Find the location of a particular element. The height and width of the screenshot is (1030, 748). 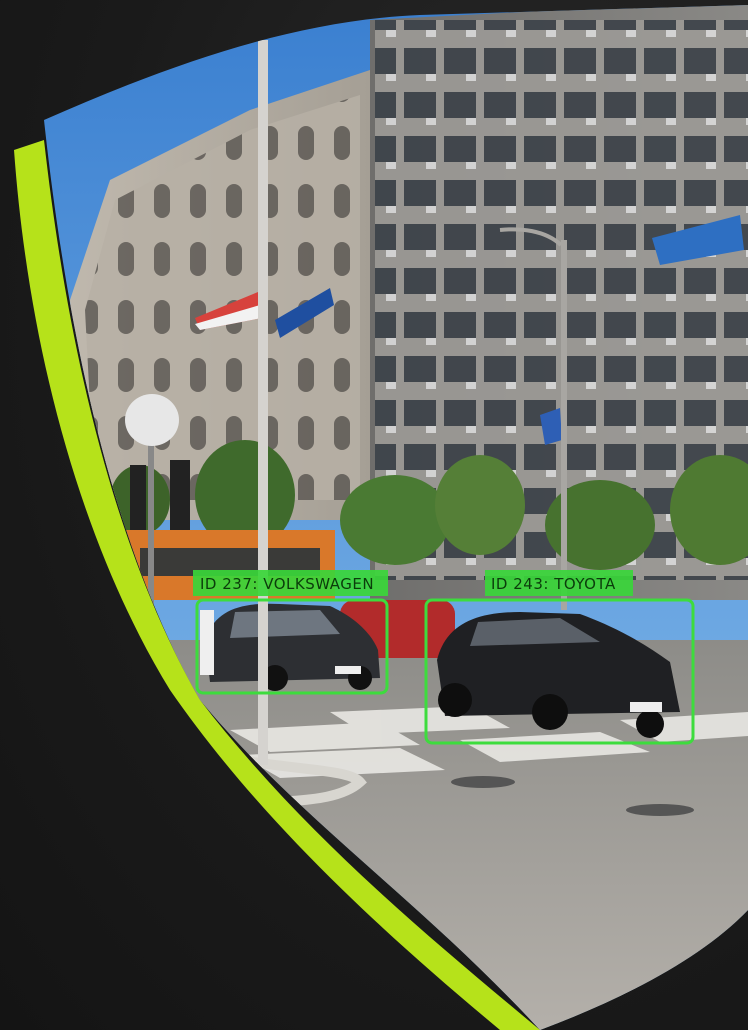

detection-label: ID 243: TOYOTA is located at coordinates (553, 584).